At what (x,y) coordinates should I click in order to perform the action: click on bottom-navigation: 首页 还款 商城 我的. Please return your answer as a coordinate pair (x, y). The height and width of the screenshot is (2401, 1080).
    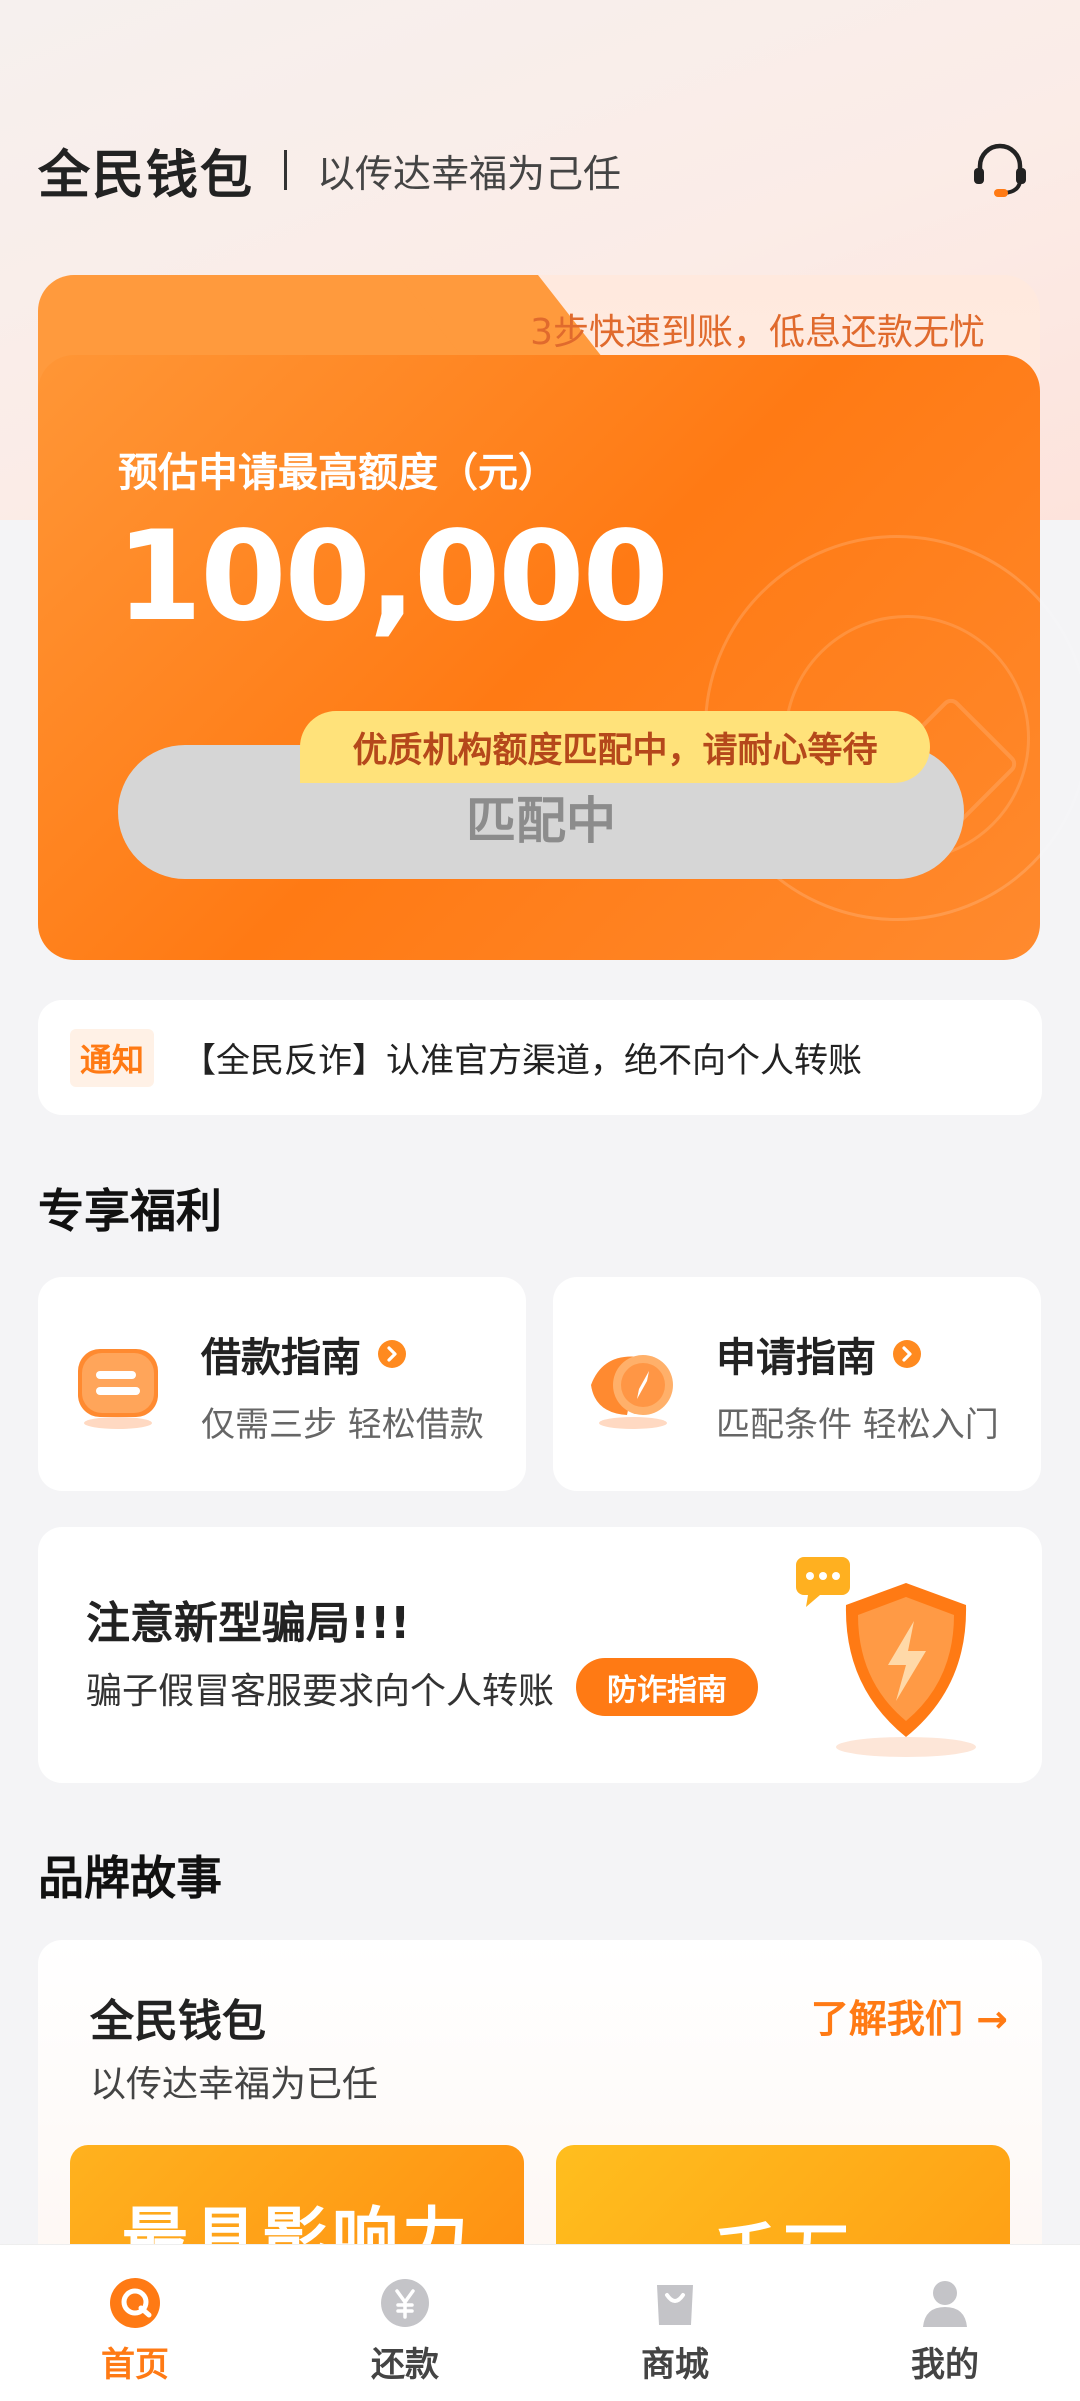
    Looking at the image, I should click on (540, 2322).